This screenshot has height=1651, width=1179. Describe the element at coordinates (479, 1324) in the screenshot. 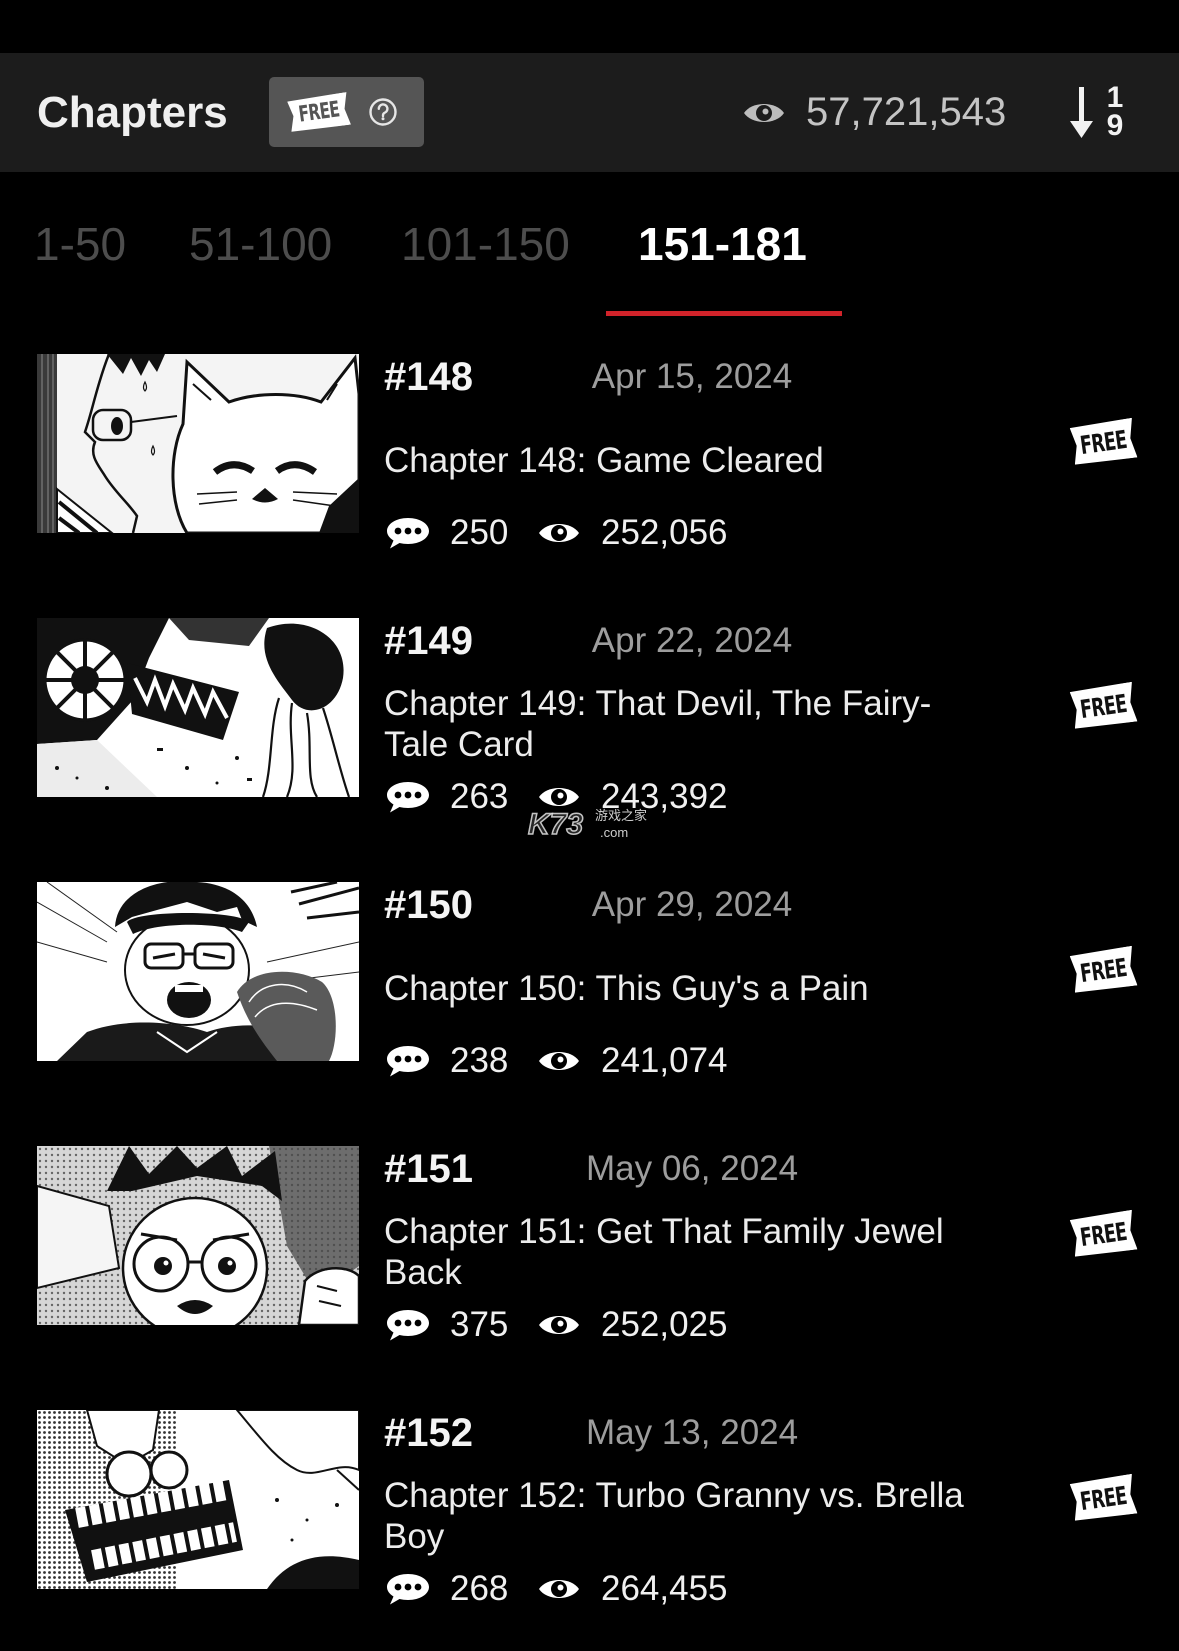

I see `comment-count: 375` at that location.